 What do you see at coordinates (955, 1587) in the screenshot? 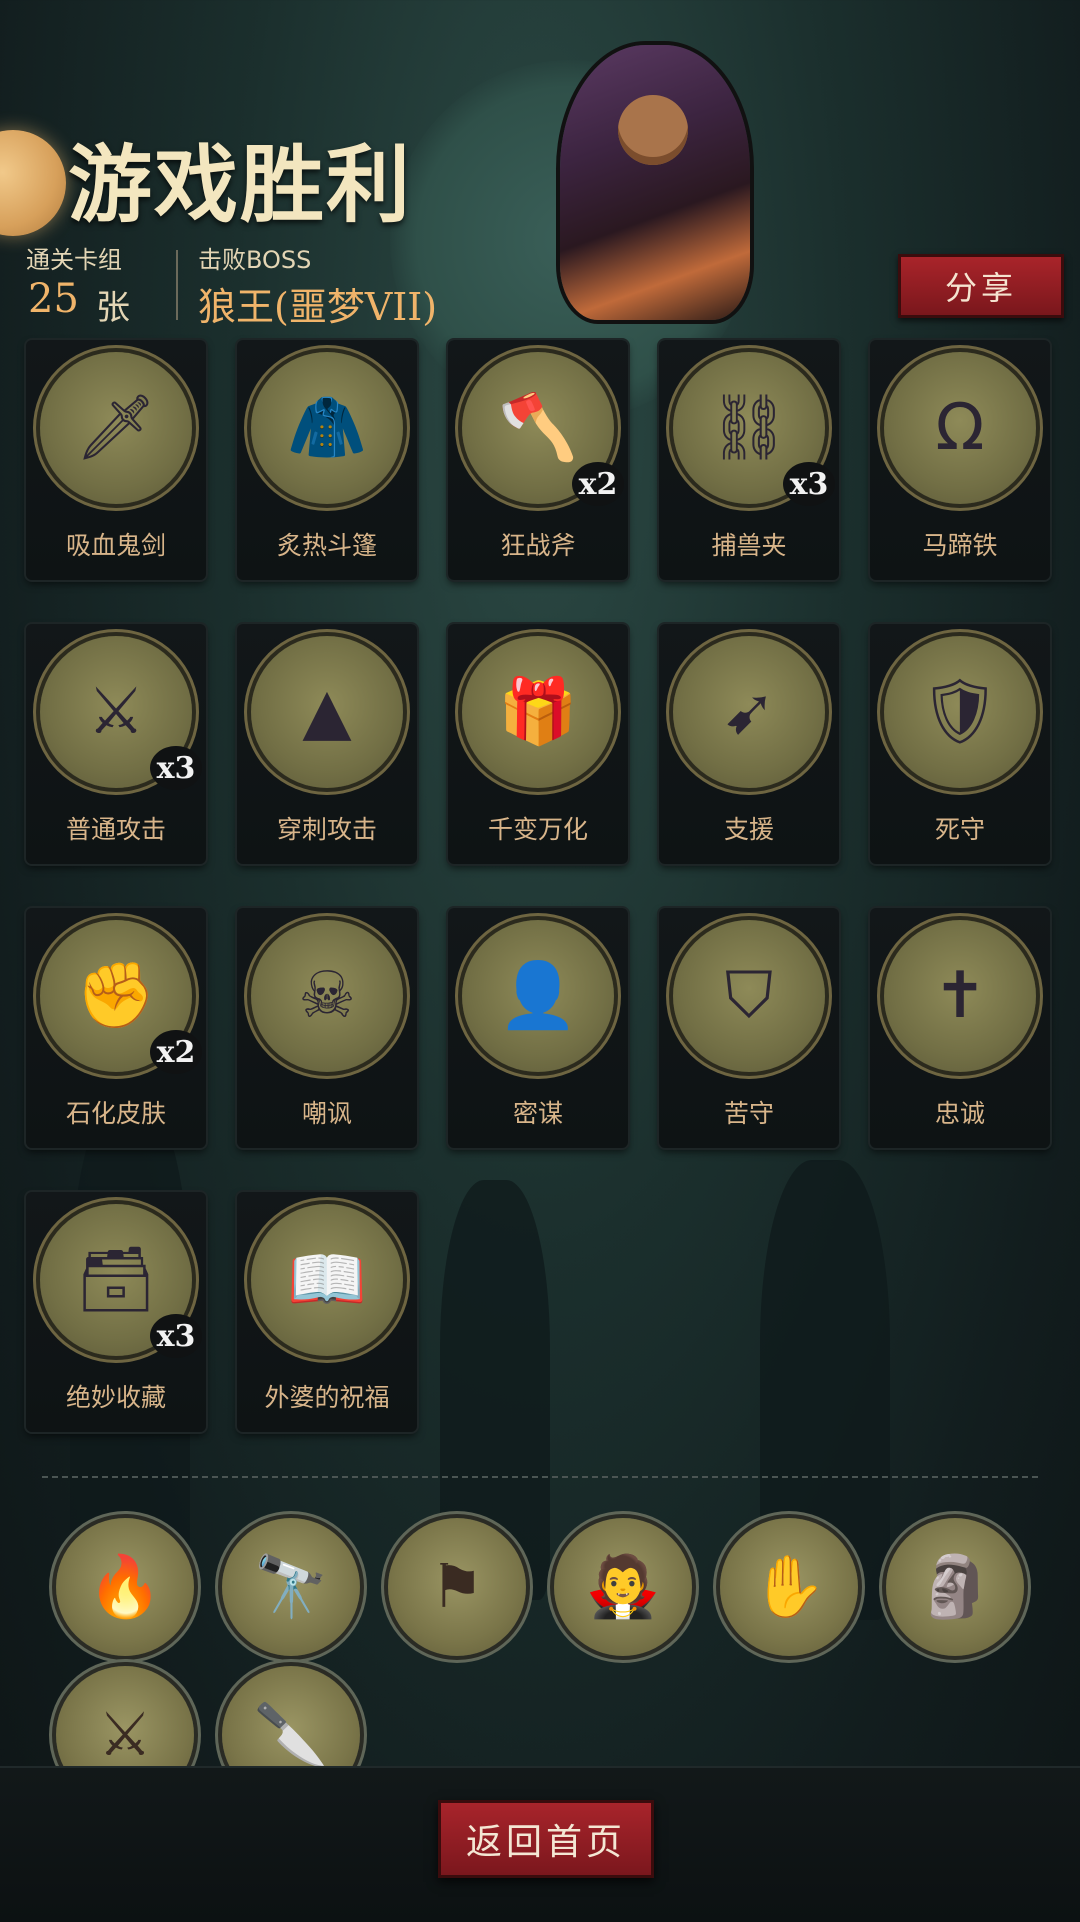
I see `gargoyle-statue-icon: 🗿` at bounding box center [955, 1587].